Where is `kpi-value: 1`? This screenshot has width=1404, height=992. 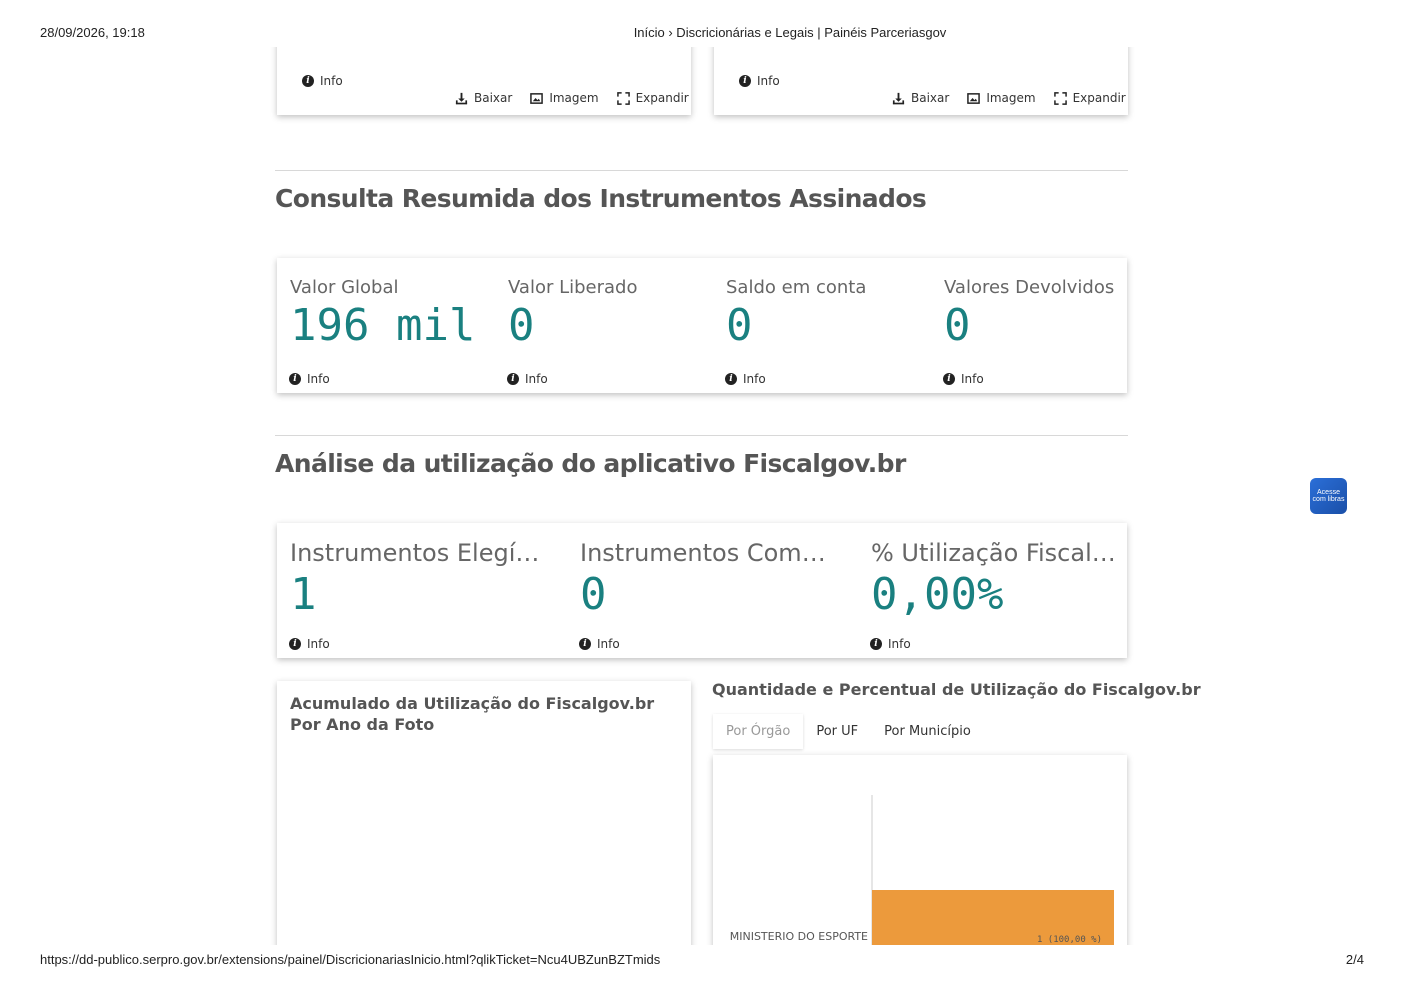 kpi-value: 1 is located at coordinates (303, 594).